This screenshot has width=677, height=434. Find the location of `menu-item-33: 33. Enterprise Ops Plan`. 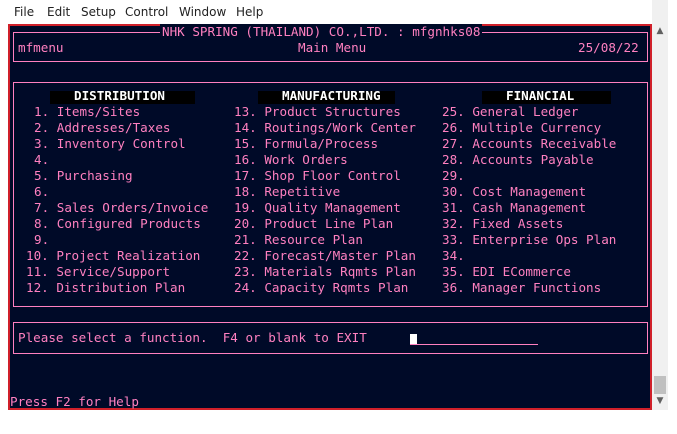

menu-item-33: 33. Enterprise Ops Plan is located at coordinates (529, 240).